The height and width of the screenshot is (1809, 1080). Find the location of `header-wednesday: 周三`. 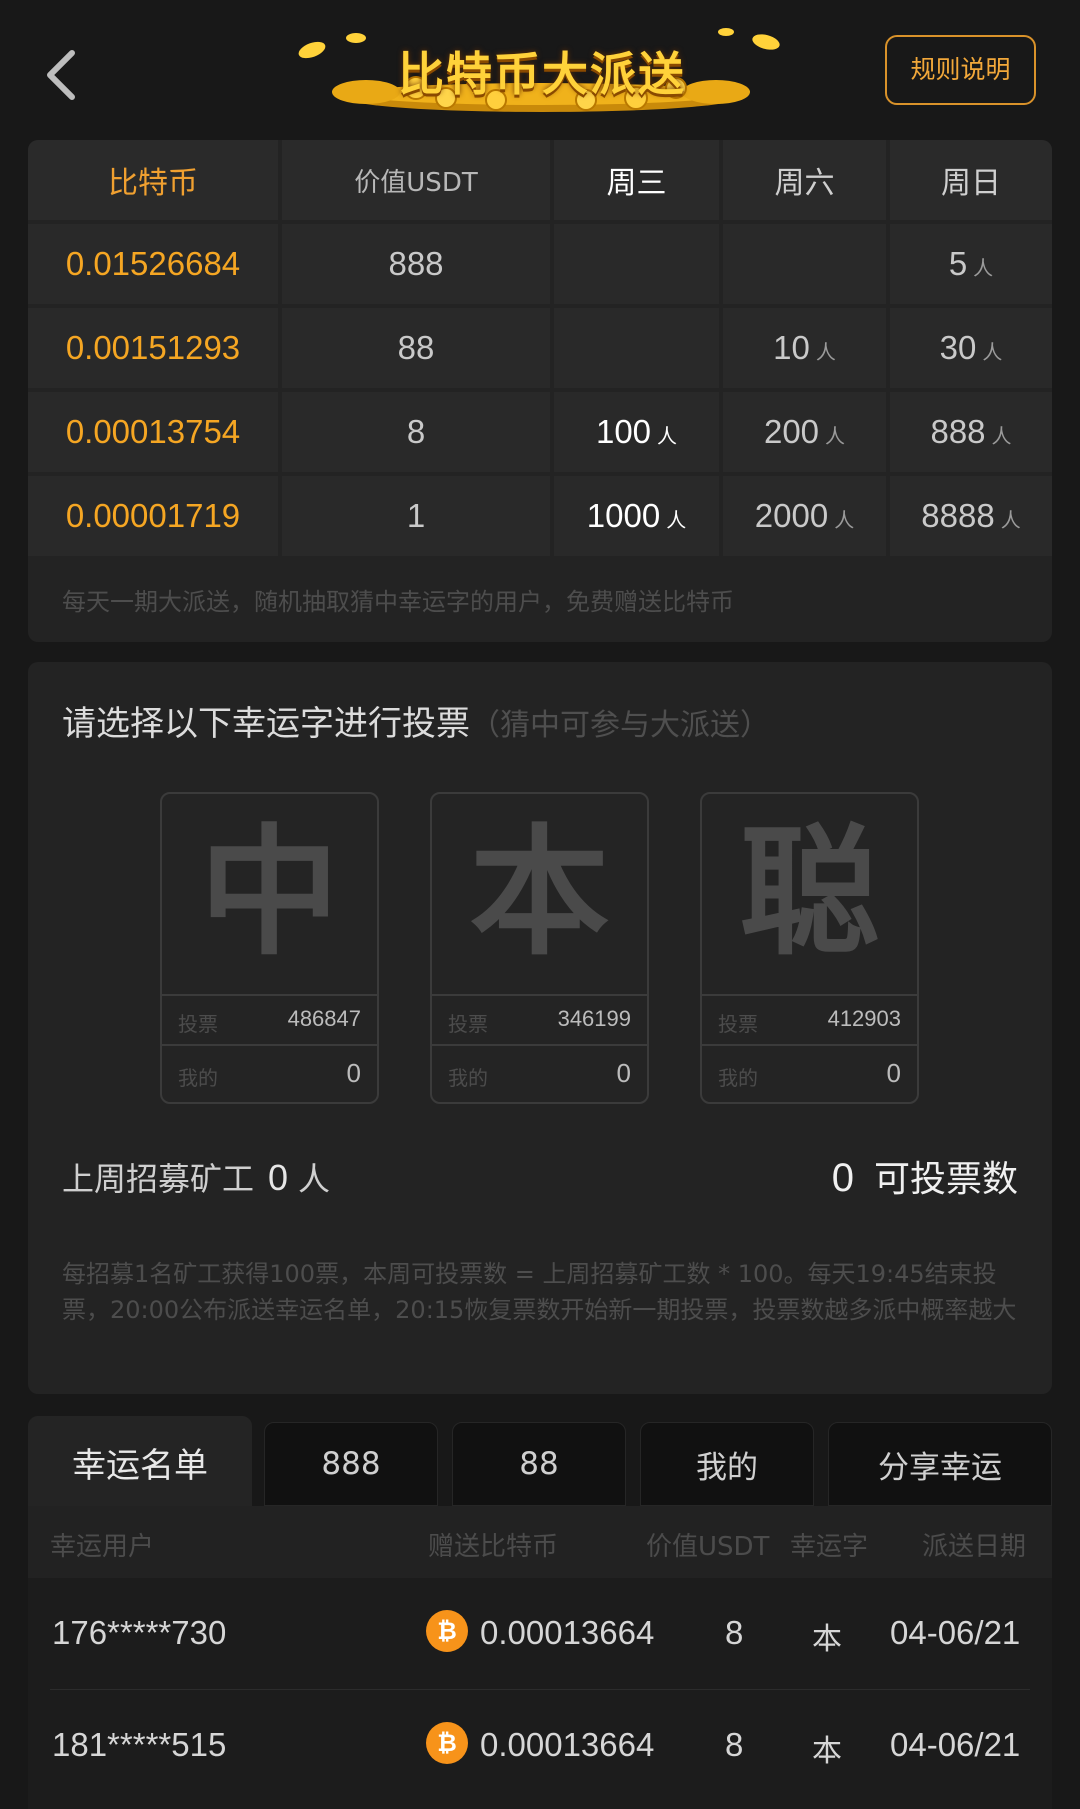

header-wednesday: 周三 is located at coordinates (636, 180).